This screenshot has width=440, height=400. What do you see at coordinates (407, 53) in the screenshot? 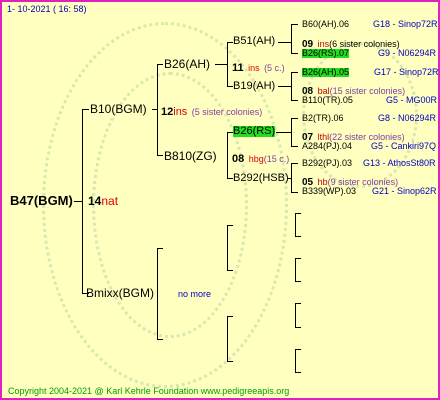
I see `gen4-ref: G9 - N06294R` at bounding box center [407, 53].